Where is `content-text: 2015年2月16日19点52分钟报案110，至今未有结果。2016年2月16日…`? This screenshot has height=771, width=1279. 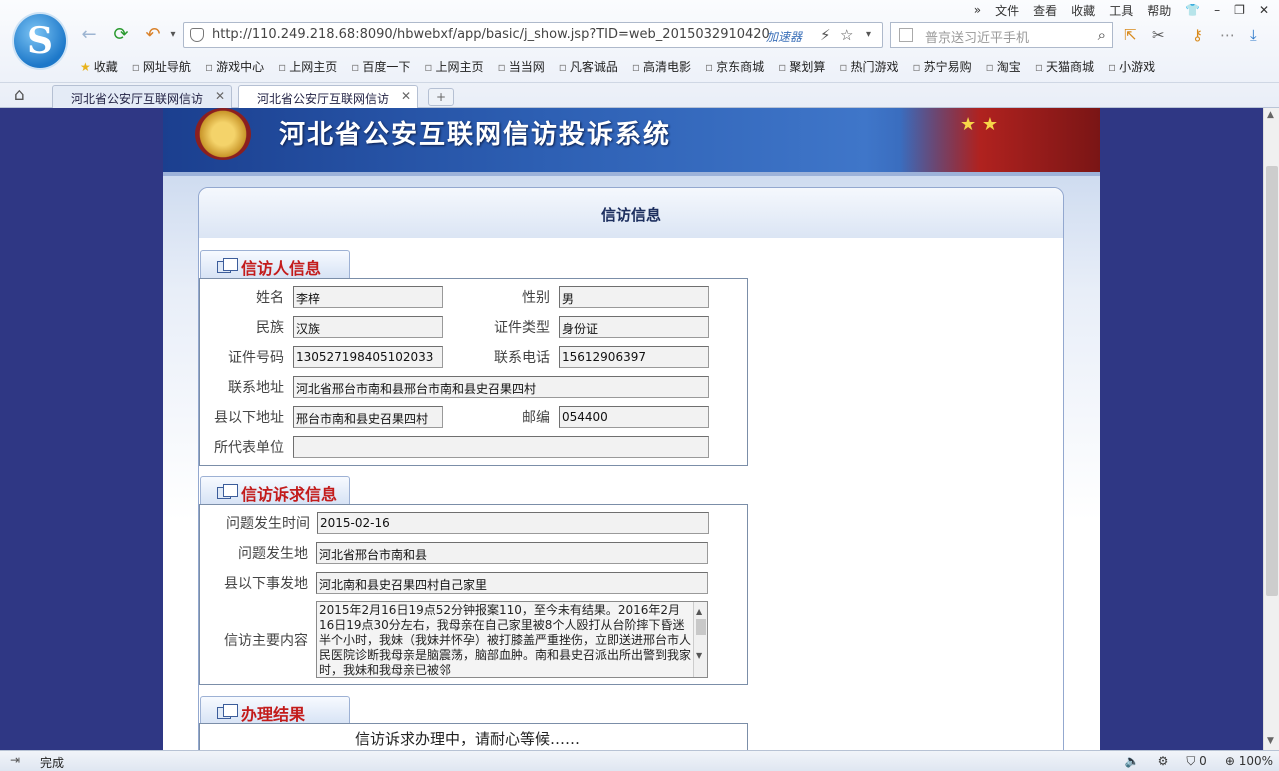
content-text: 2015年2月16日19点52分钟报案110，至今未有结果。2016年2月16日… is located at coordinates (505, 640).